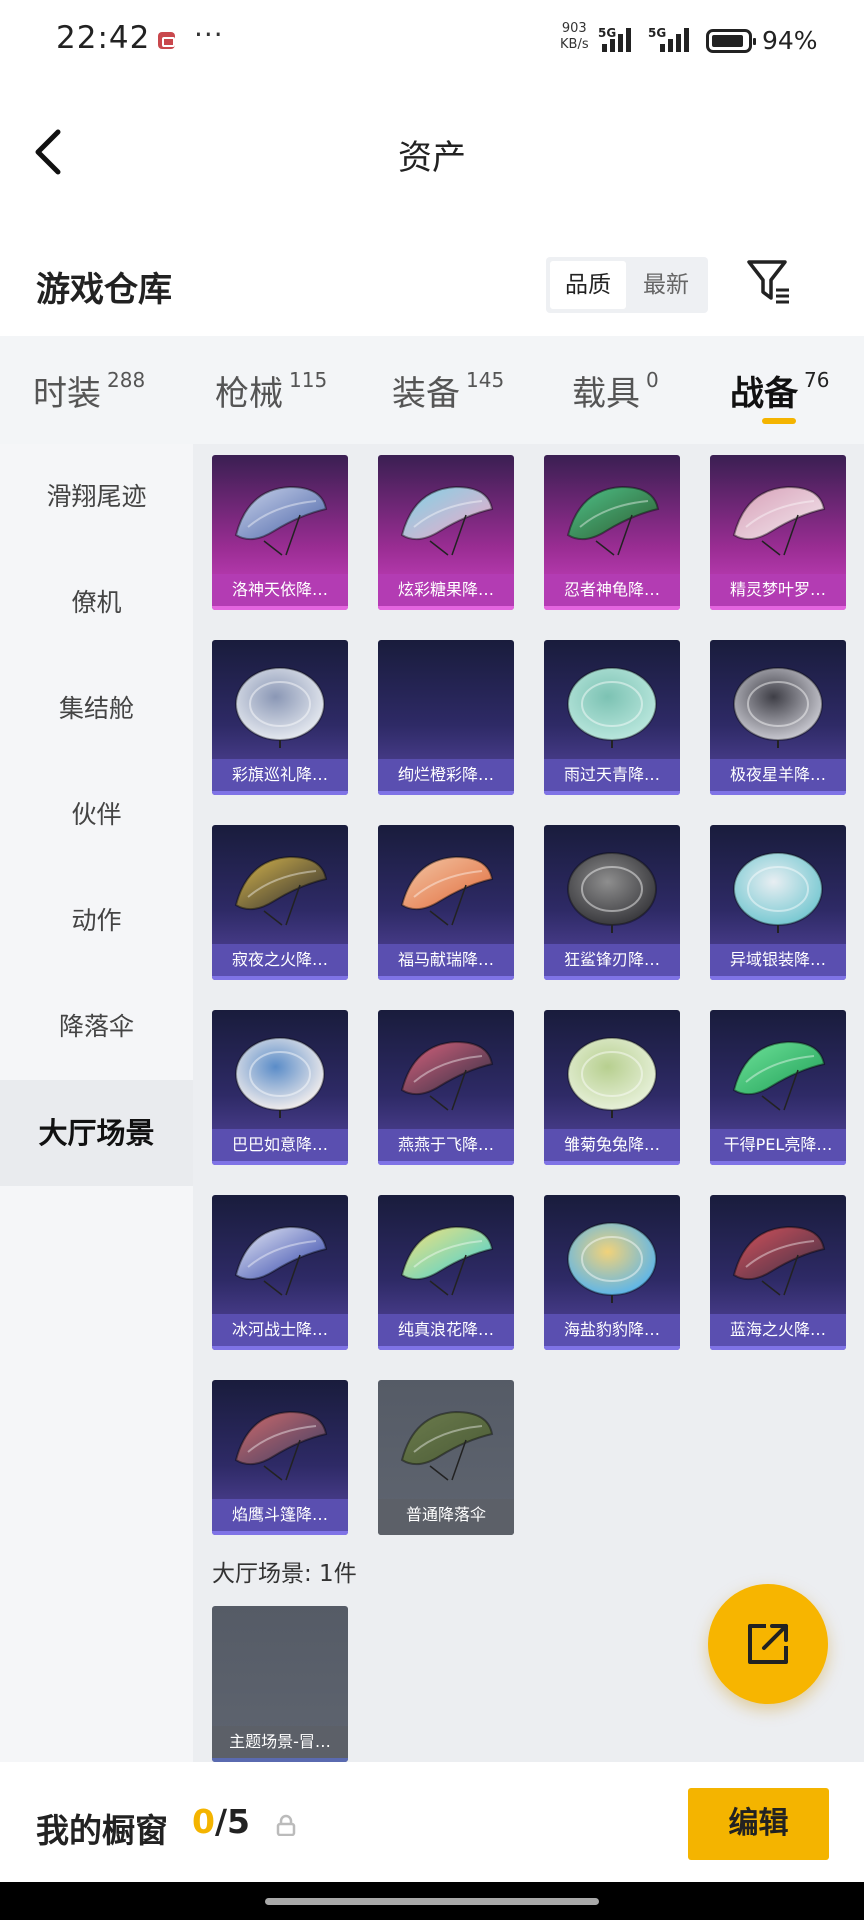 The width and height of the screenshot is (864, 1920). I want to click on item-card-label: 普通降落伞, so click(446, 1515).